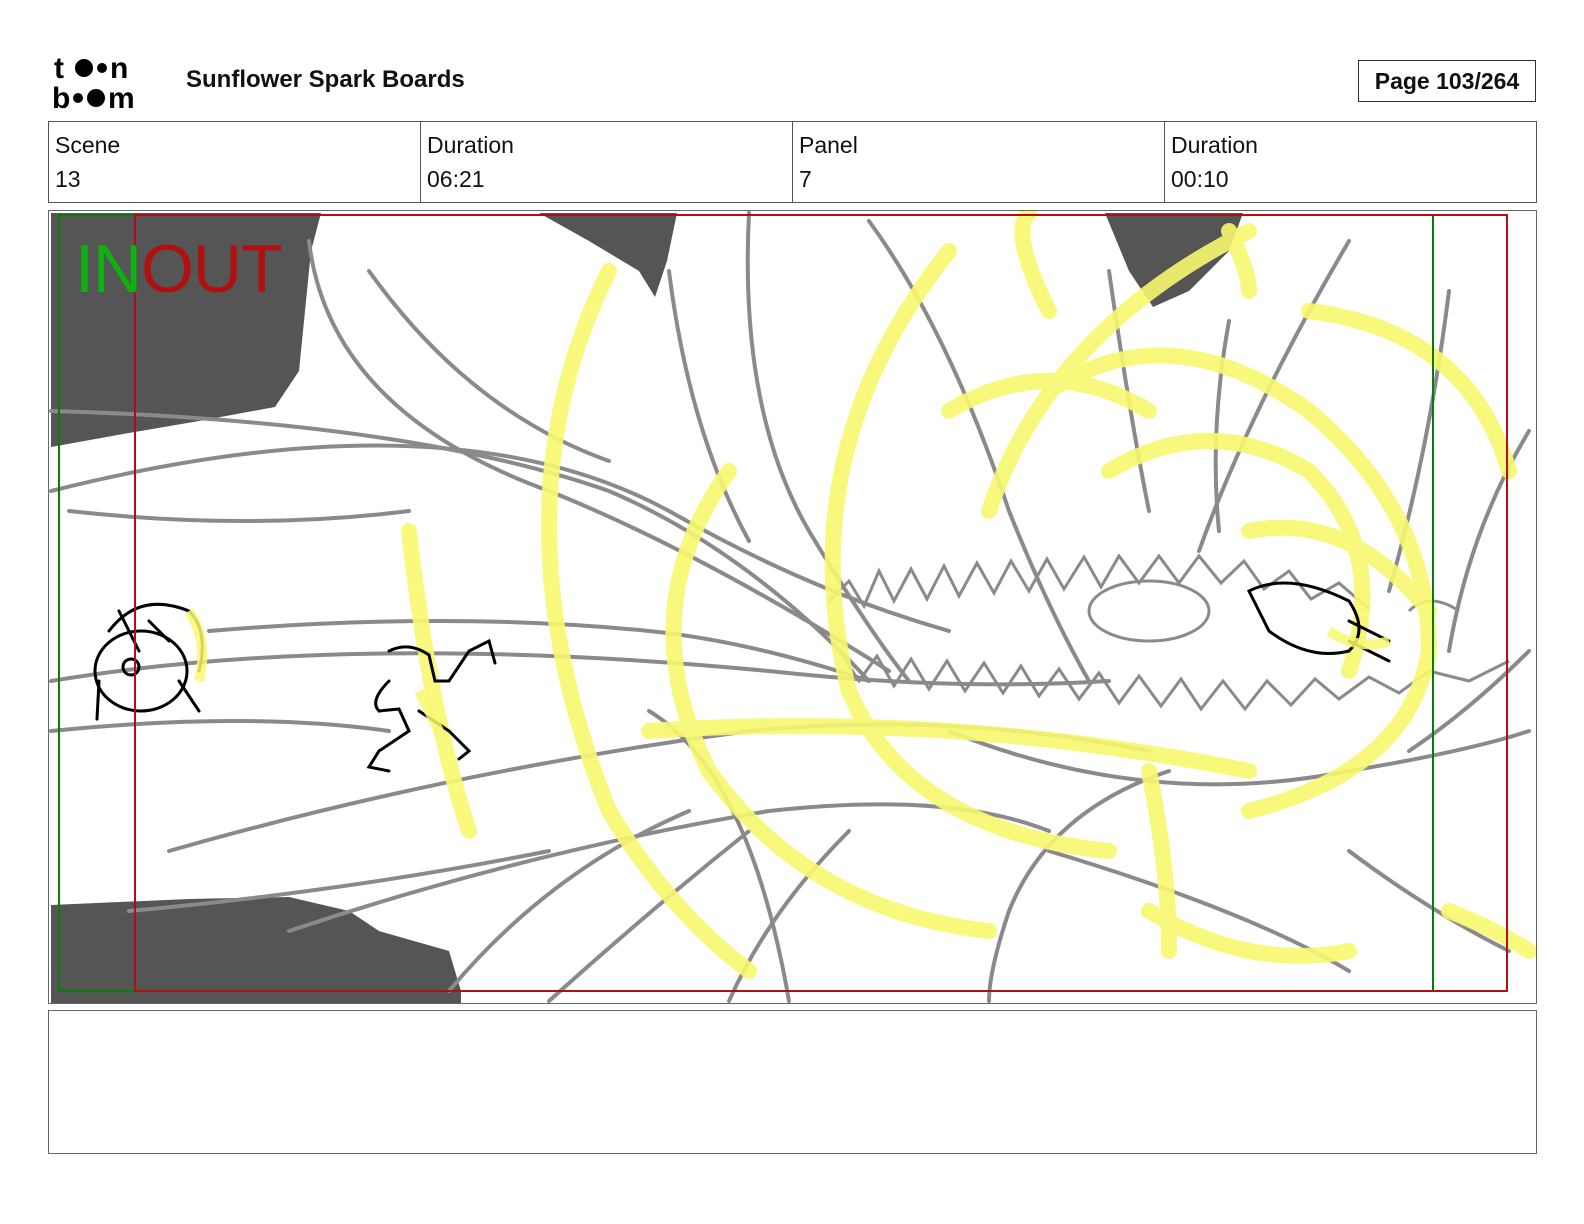 The image size is (1584, 1224). Describe the element at coordinates (1447, 81) in the screenshot. I see `page-indicator: Page 103/264` at that location.